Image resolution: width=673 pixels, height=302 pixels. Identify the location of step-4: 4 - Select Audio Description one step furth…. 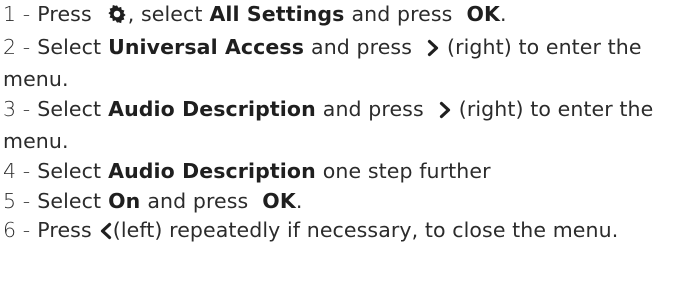
(338, 172).